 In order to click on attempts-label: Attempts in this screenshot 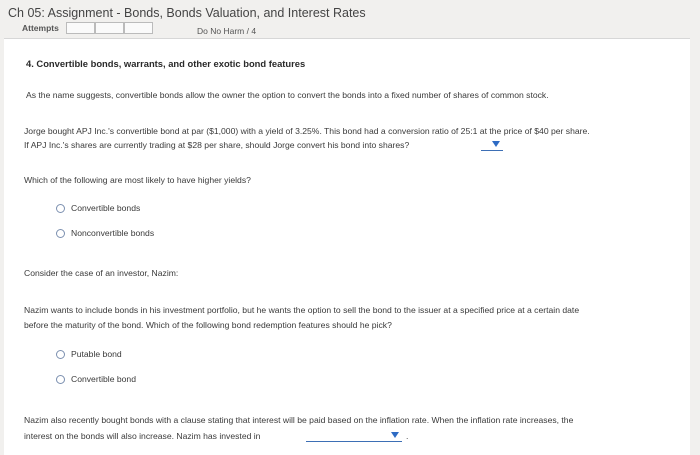, I will do `click(40, 28)`.